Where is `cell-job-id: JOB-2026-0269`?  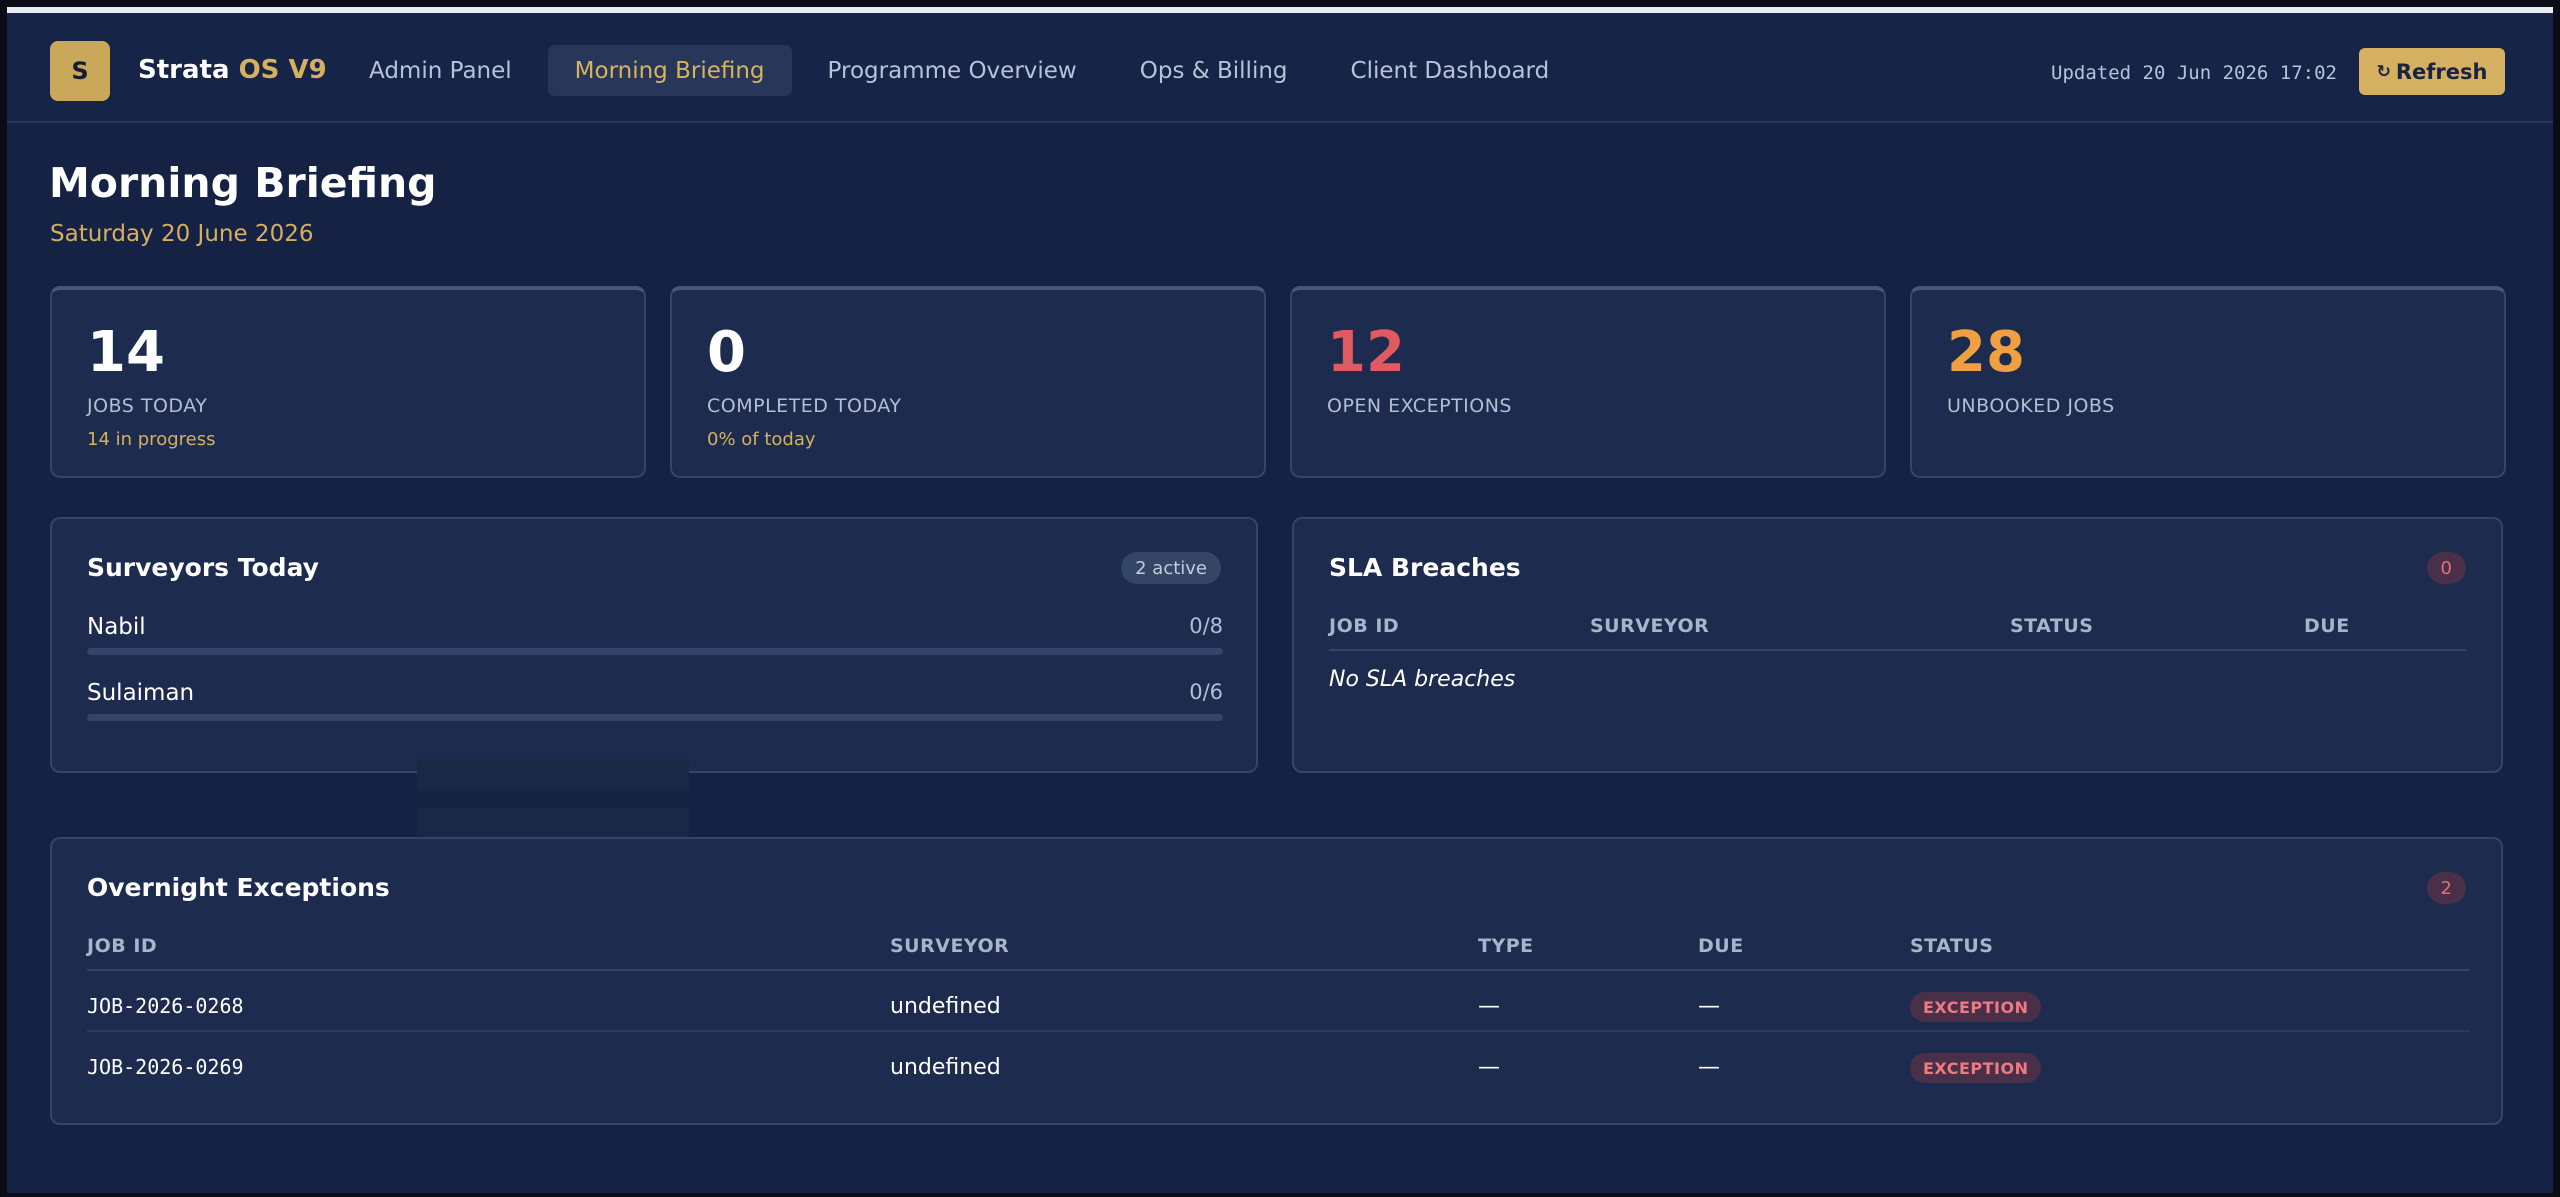 cell-job-id: JOB-2026-0269 is located at coordinates (165, 1067).